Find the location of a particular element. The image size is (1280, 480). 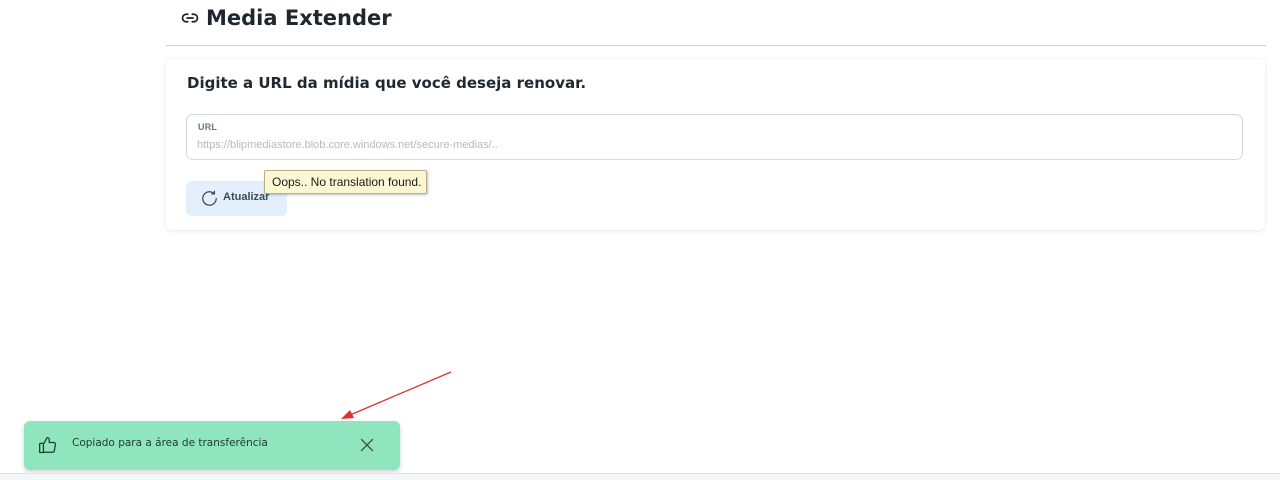

refresh-icon is located at coordinates (209, 198).